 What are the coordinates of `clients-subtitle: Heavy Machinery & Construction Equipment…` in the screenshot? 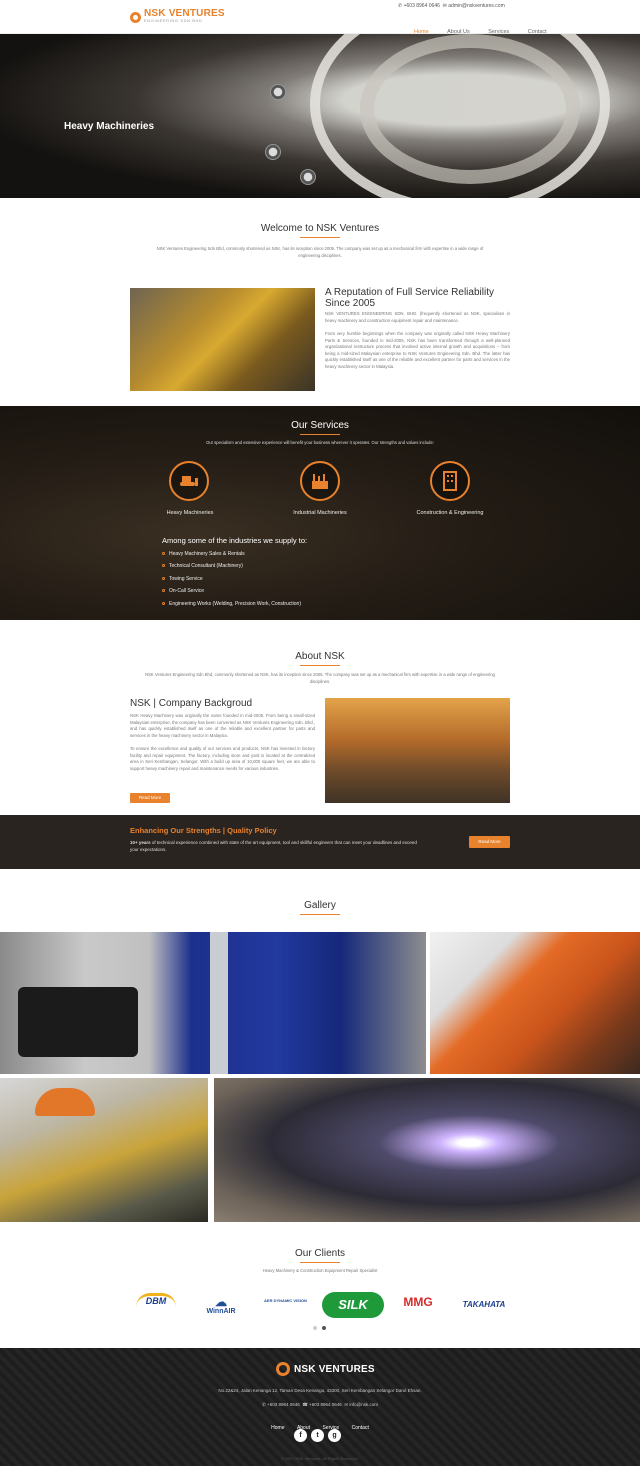 It's located at (320, 1270).